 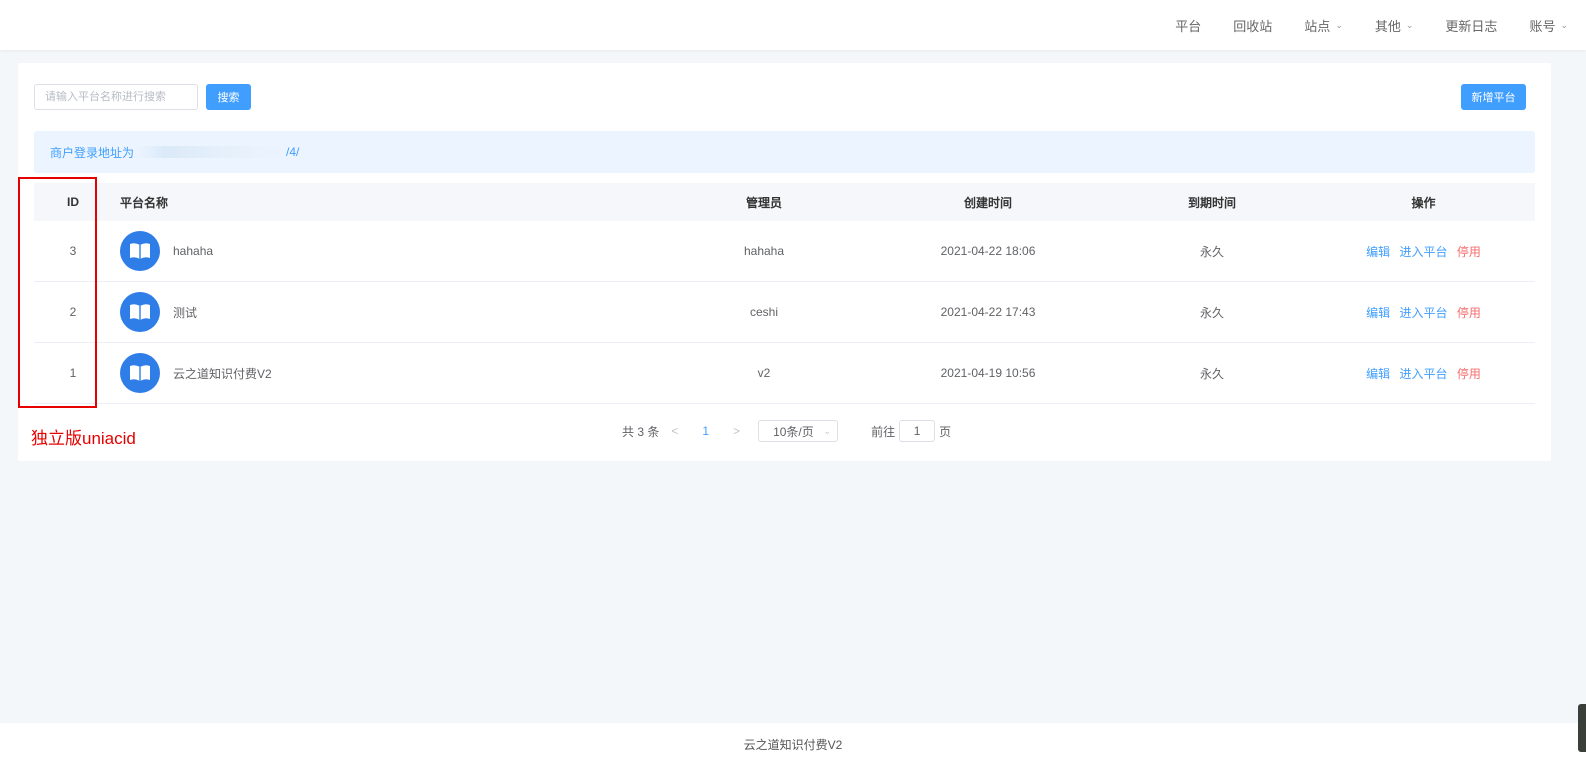 I want to click on search-input, so click(x=116, y=97).